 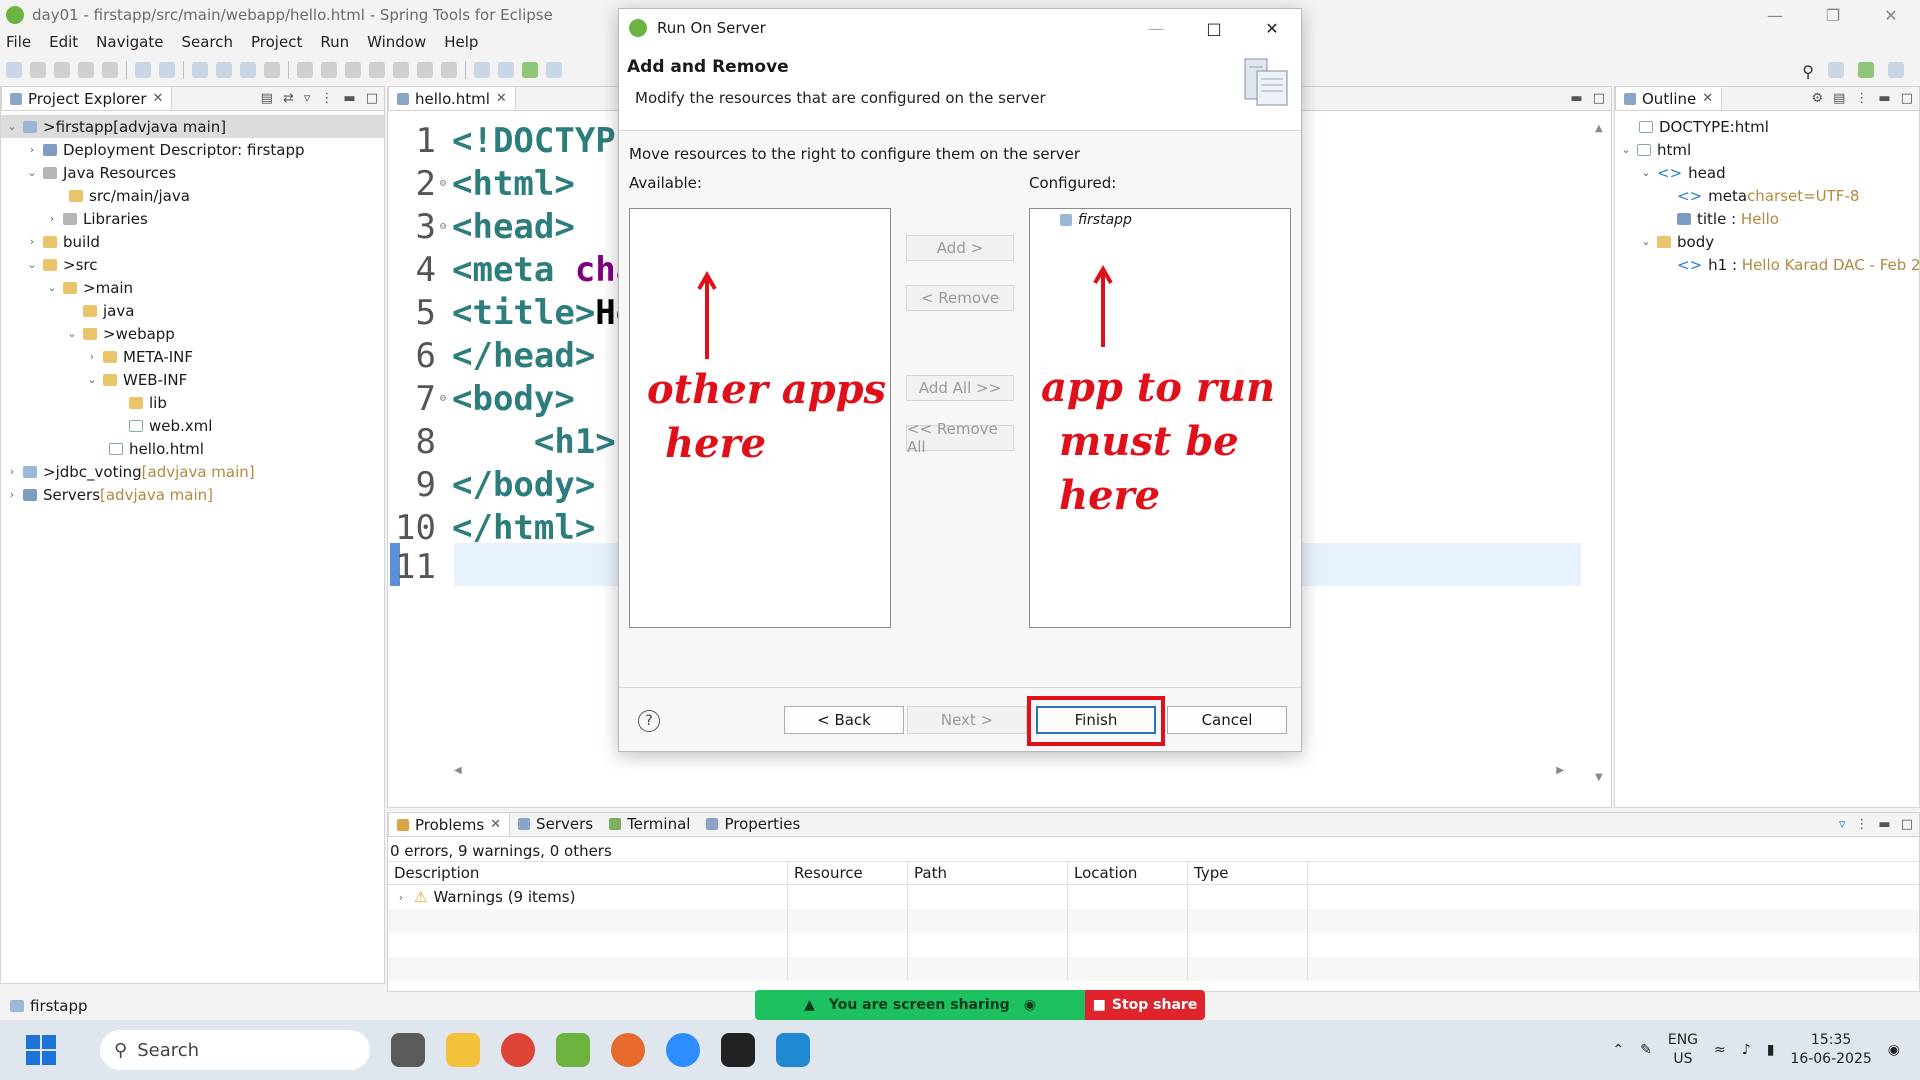 I want to click on column-path: Path, so click(x=988, y=873).